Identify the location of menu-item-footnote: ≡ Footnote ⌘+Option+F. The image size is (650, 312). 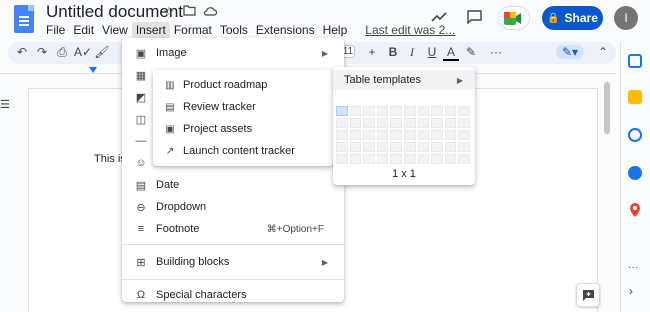
(233, 229).